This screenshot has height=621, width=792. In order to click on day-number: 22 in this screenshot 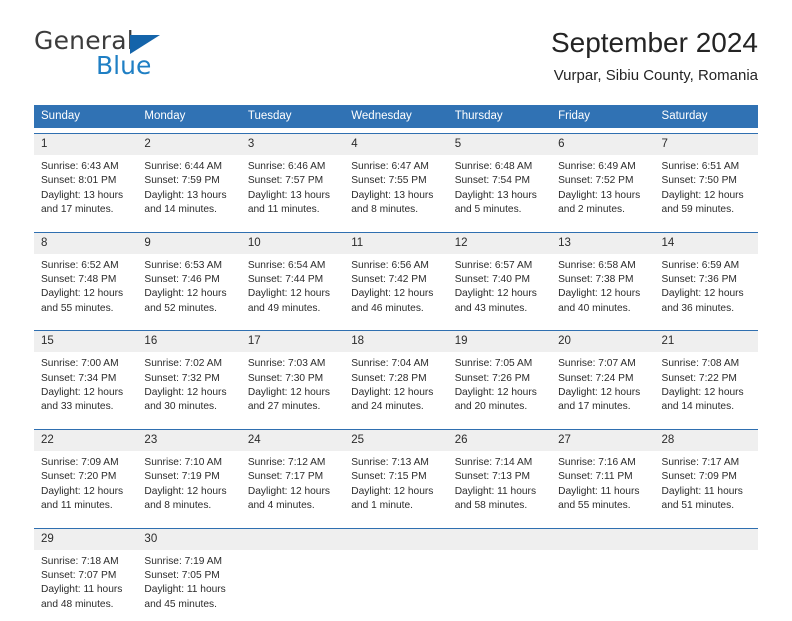, I will do `click(85, 440)`.